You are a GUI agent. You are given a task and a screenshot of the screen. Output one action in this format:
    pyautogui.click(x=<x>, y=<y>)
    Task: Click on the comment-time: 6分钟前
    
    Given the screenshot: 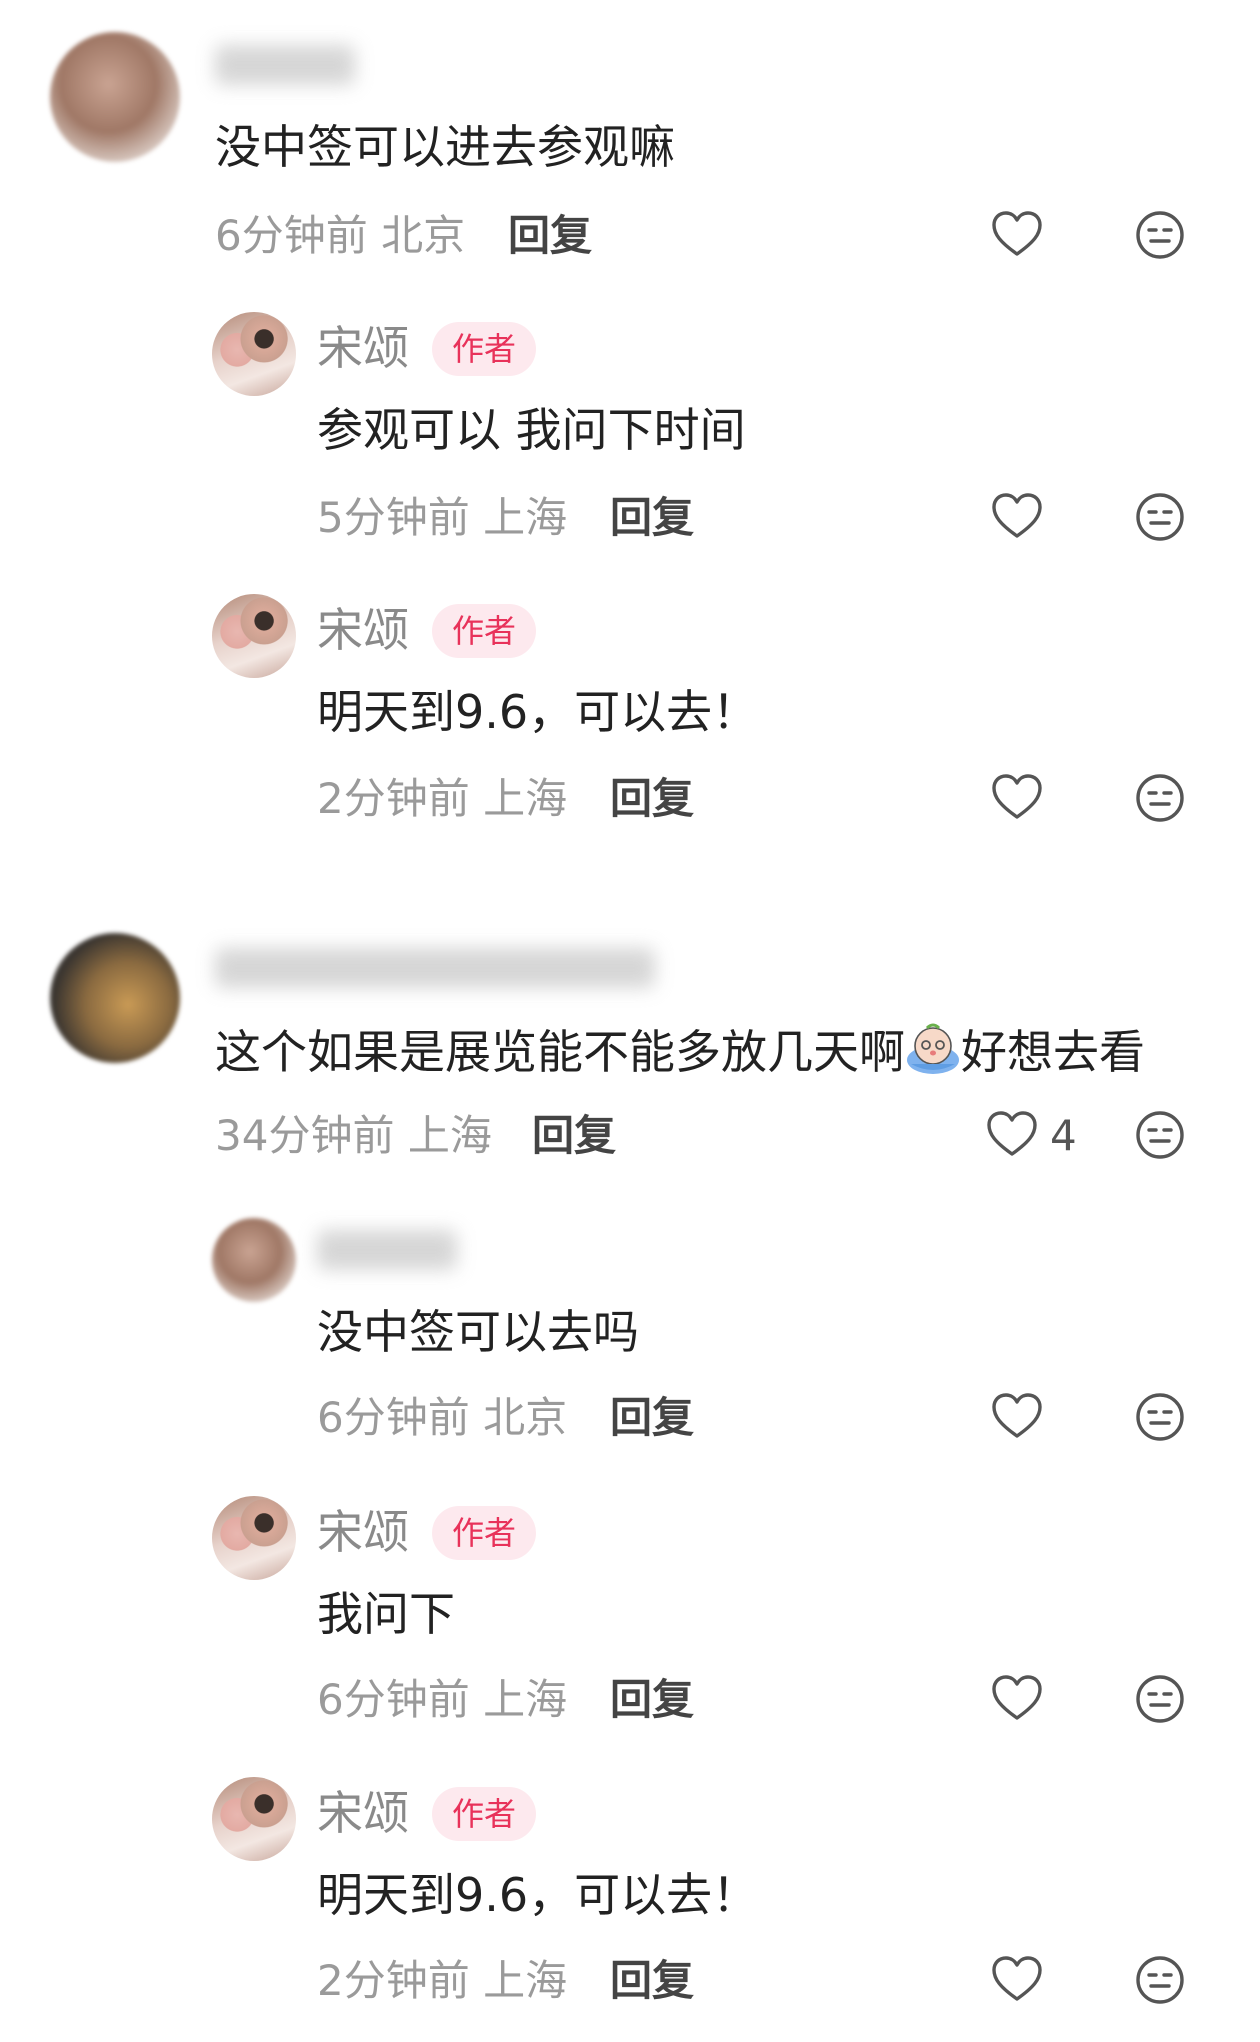 What is the action you would take?
    pyautogui.click(x=291, y=235)
    